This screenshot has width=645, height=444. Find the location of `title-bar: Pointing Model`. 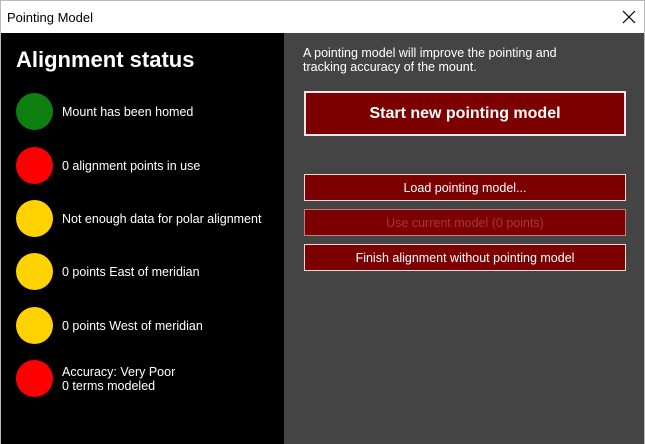

title-bar: Pointing Model is located at coordinates (322, 17).